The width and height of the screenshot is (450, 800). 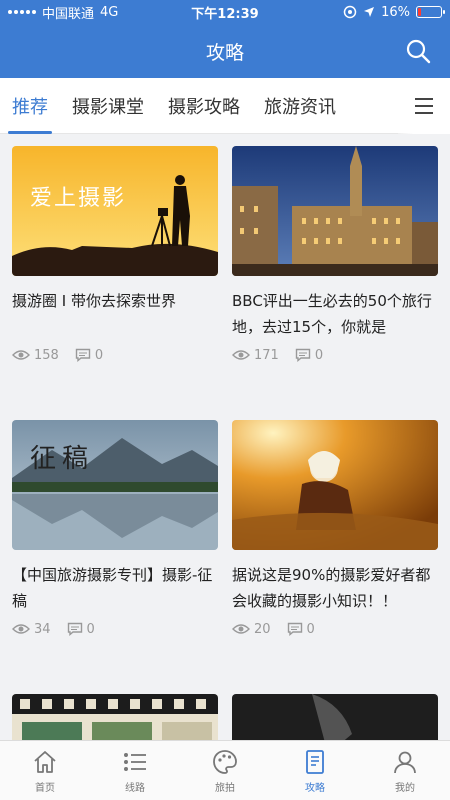 I want to click on category-tabs: 推荐 摄影课堂 摄影攻略 旅游资讯, so click(x=225, y=106).